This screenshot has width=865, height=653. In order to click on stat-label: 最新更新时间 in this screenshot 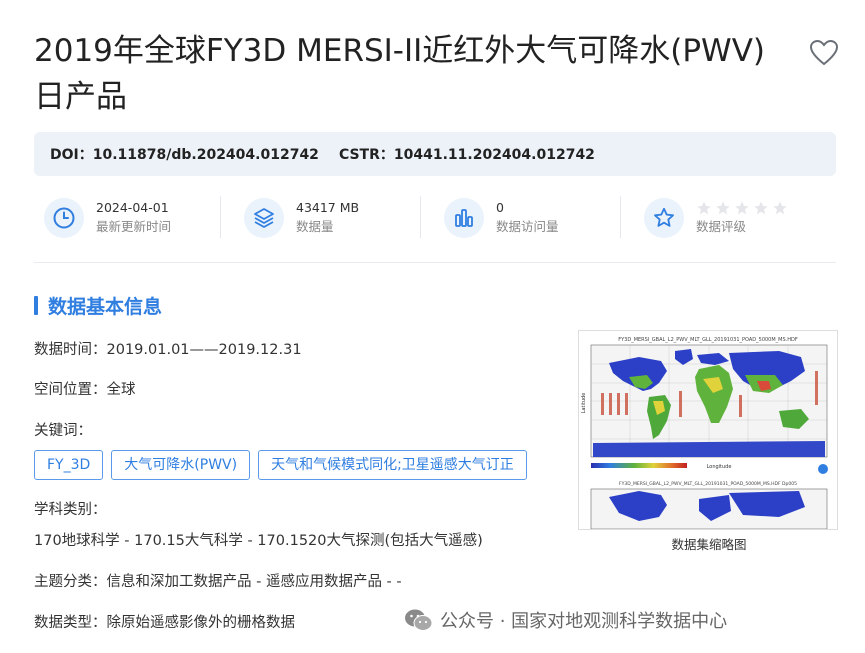, I will do `click(134, 226)`.